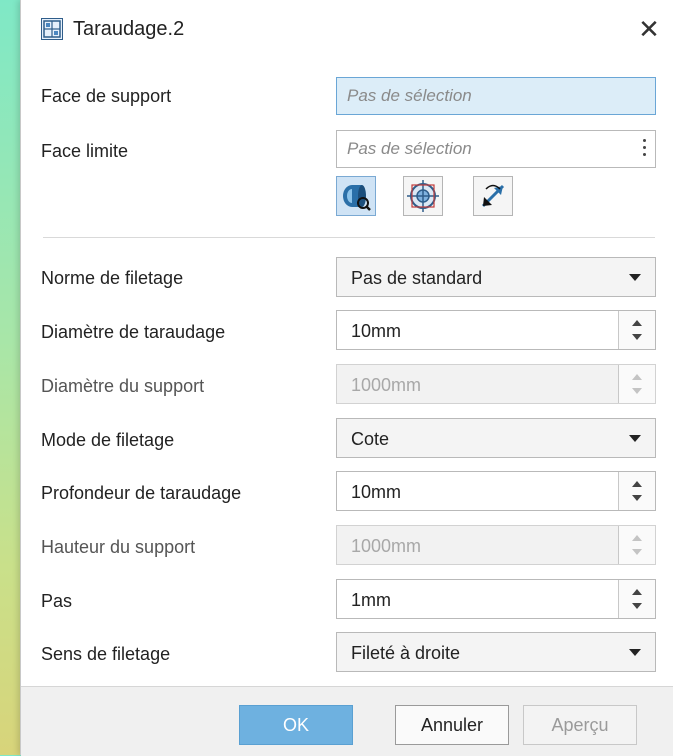  I want to click on hauteur-support-value: 1000mm, so click(386, 546).